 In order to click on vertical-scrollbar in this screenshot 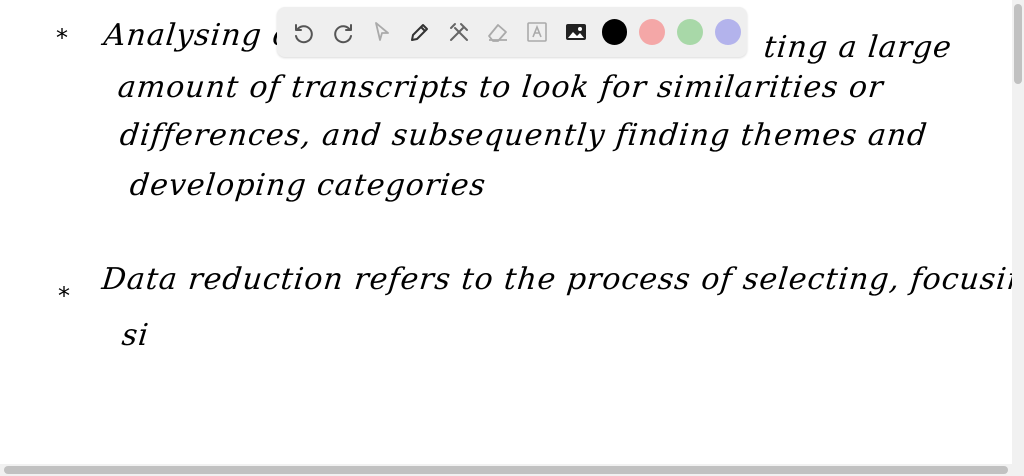, I will do `click(1018, 232)`.